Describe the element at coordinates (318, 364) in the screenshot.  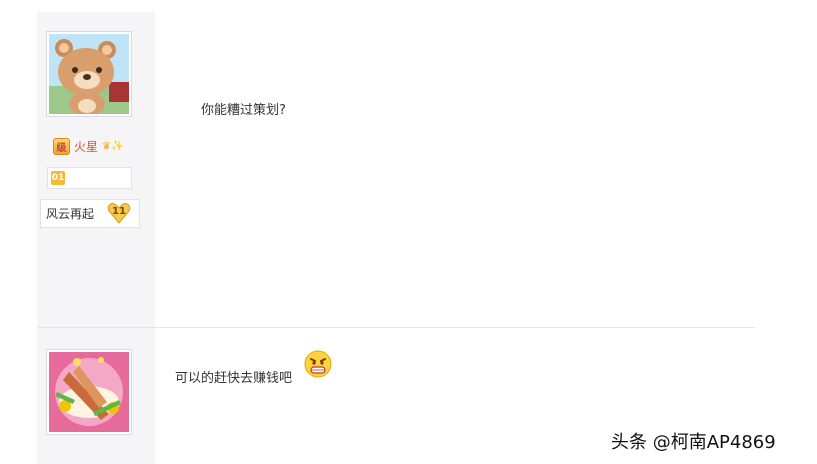
I see `angry-grin-emoticon-icon` at that location.